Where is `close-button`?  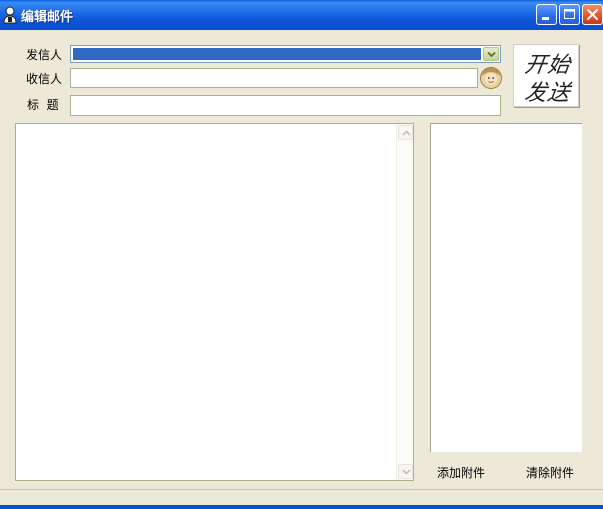
close-button is located at coordinates (592, 14).